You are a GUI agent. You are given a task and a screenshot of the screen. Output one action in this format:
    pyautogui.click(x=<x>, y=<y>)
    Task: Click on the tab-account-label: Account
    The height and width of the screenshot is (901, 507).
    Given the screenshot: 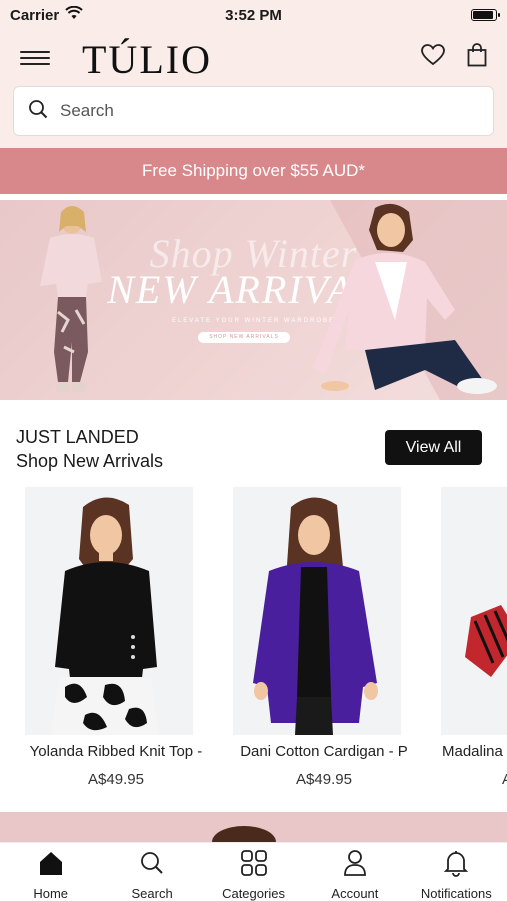 What is the action you would take?
    pyautogui.click(x=355, y=893)
    